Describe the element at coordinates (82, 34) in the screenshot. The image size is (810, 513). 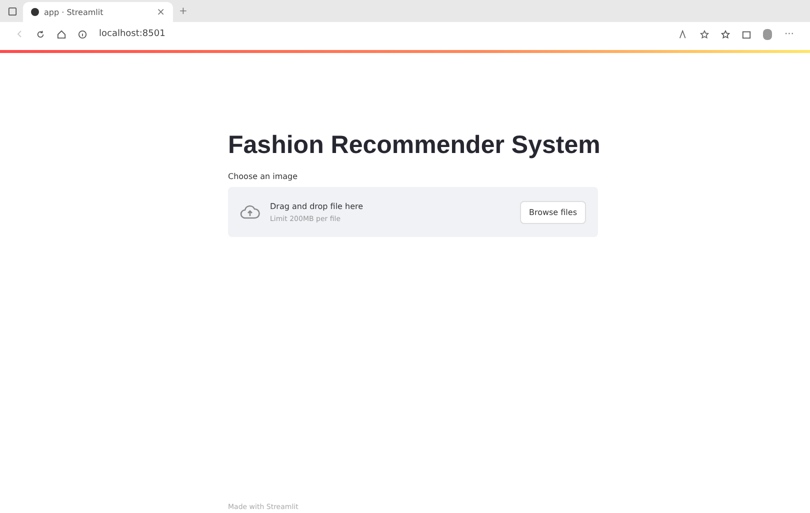
I see `info-icon` at that location.